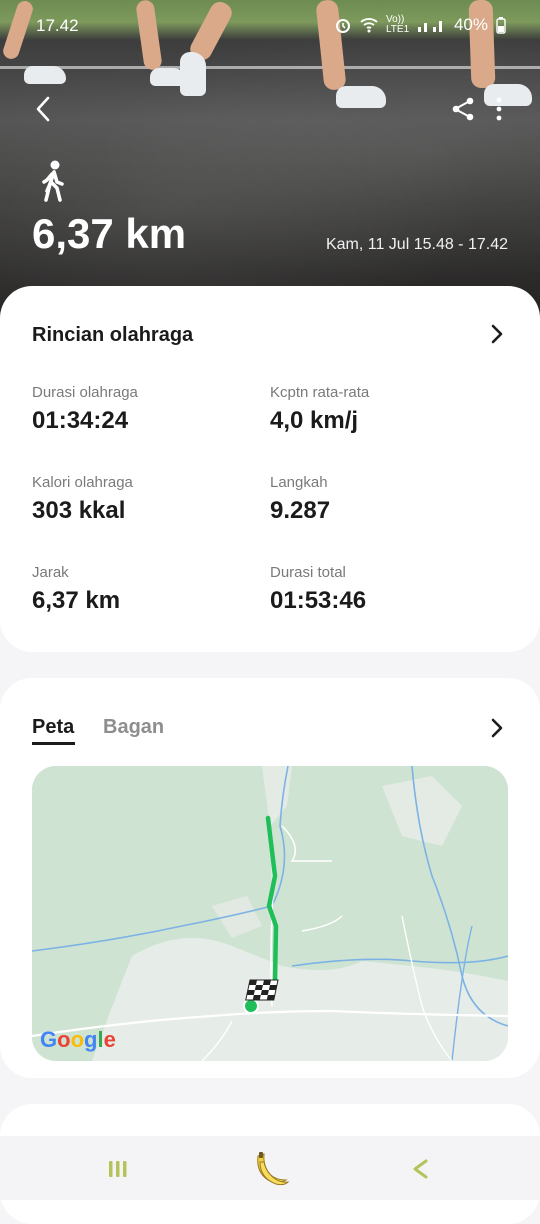 This screenshot has height=1224, width=540. Describe the element at coordinates (470, 24) in the screenshot. I see `battery-percent: 40%` at that location.